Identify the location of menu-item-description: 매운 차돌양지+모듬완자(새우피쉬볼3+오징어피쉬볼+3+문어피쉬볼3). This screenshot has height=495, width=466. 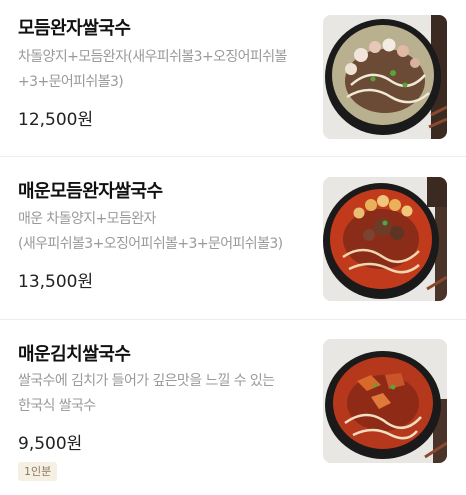
(150, 231).